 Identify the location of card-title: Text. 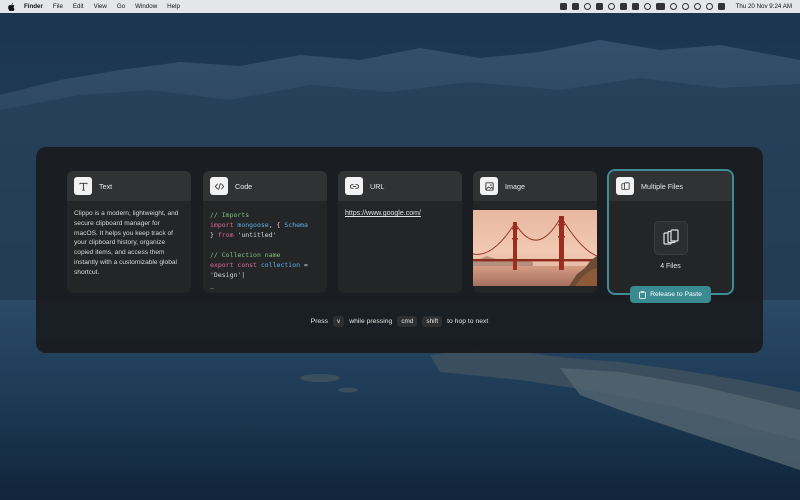
(106, 186).